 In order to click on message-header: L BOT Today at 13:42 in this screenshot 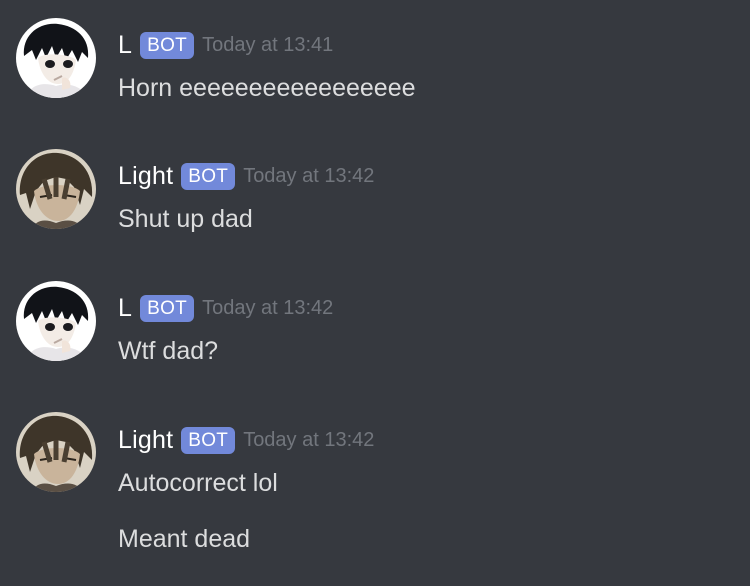, I will do `click(225, 308)`.